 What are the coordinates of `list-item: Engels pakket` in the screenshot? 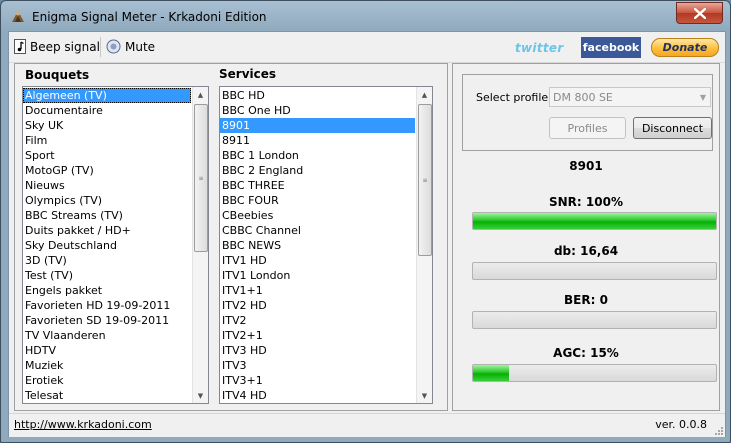 It's located at (107, 290).